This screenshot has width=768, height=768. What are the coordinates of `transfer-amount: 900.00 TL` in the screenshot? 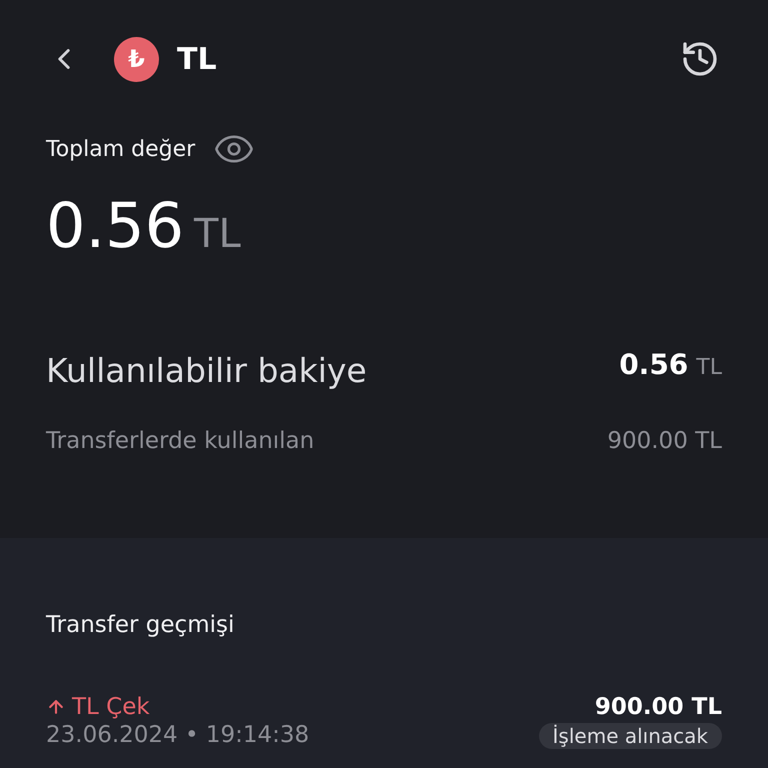 It's located at (658, 706).